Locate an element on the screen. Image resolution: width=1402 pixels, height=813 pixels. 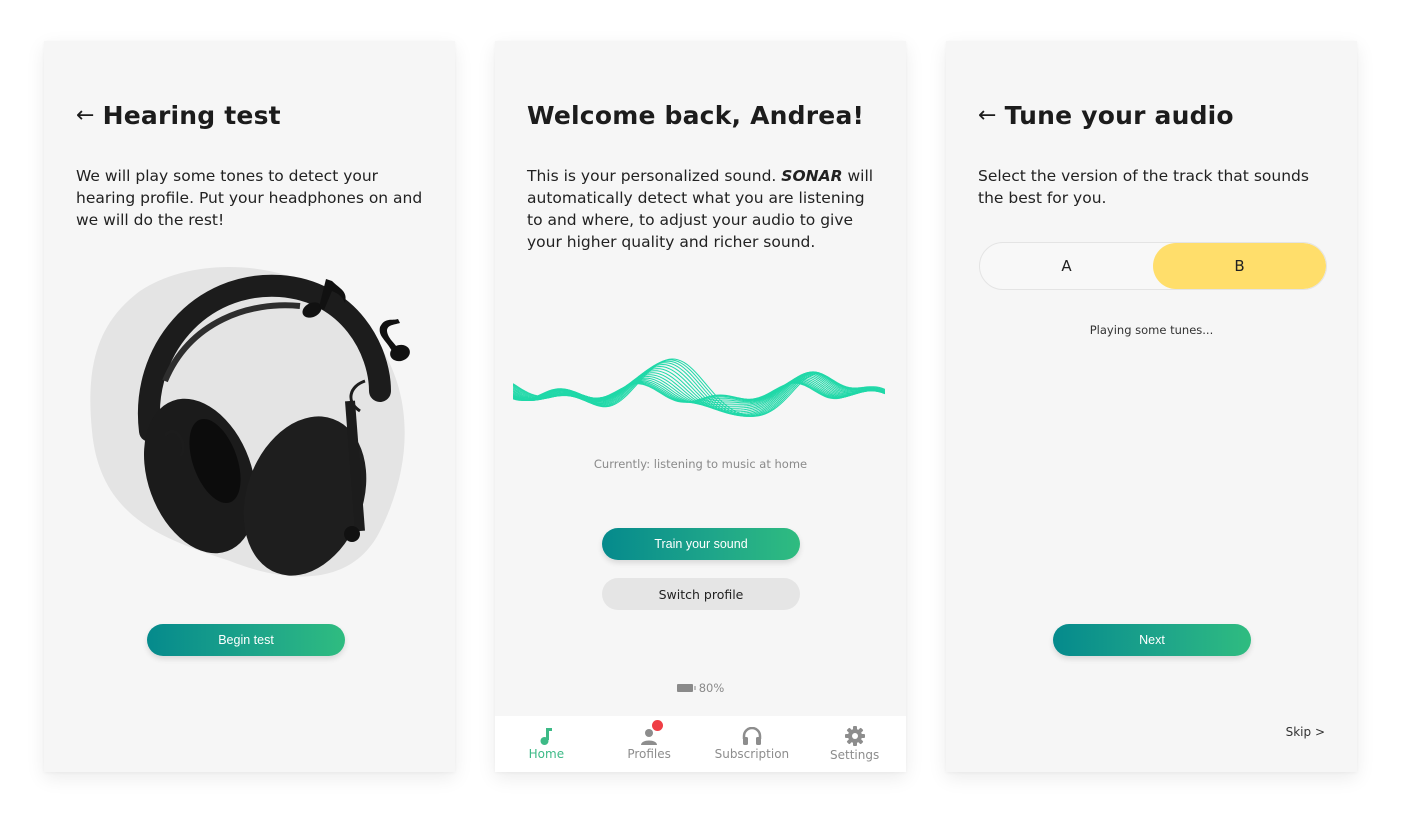
next-button: Next is located at coordinates (1152, 640).